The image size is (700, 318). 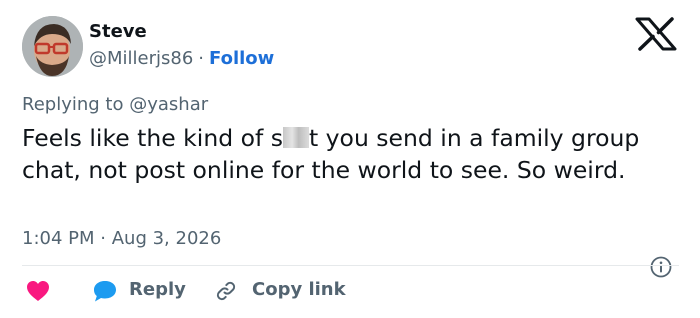 What do you see at coordinates (105, 291) in the screenshot?
I see `reply-bubble-icon` at bounding box center [105, 291].